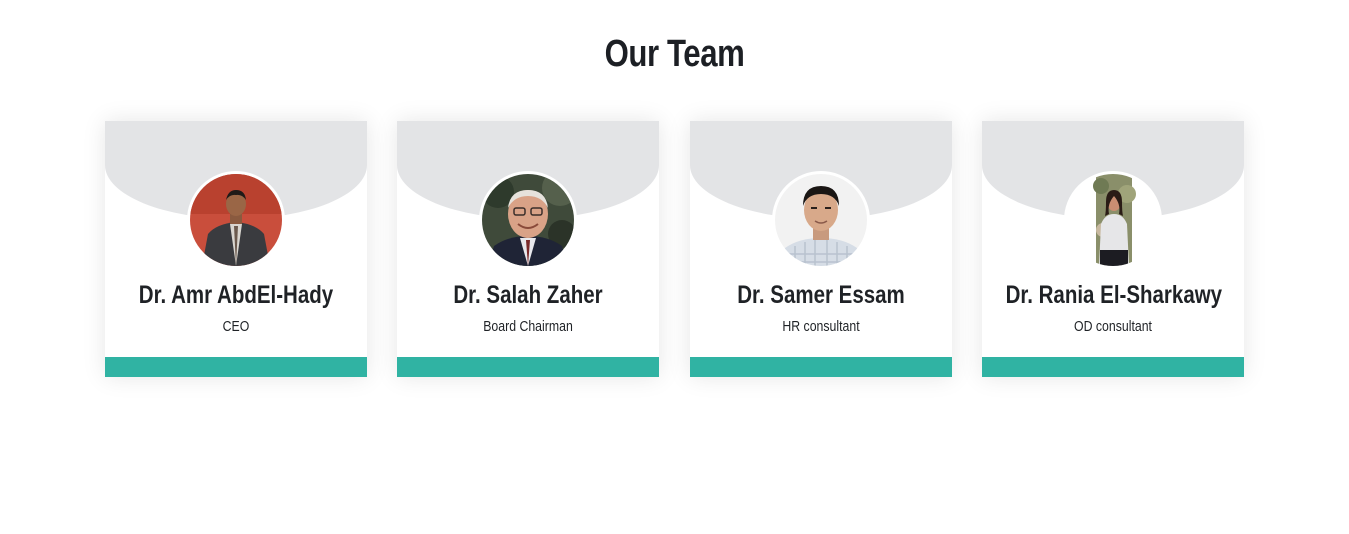 The height and width of the screenshot is (534, 1349). Describe the element at coordinates (236, 326) in the screenshot. I see `member-role: CEO` at that location.